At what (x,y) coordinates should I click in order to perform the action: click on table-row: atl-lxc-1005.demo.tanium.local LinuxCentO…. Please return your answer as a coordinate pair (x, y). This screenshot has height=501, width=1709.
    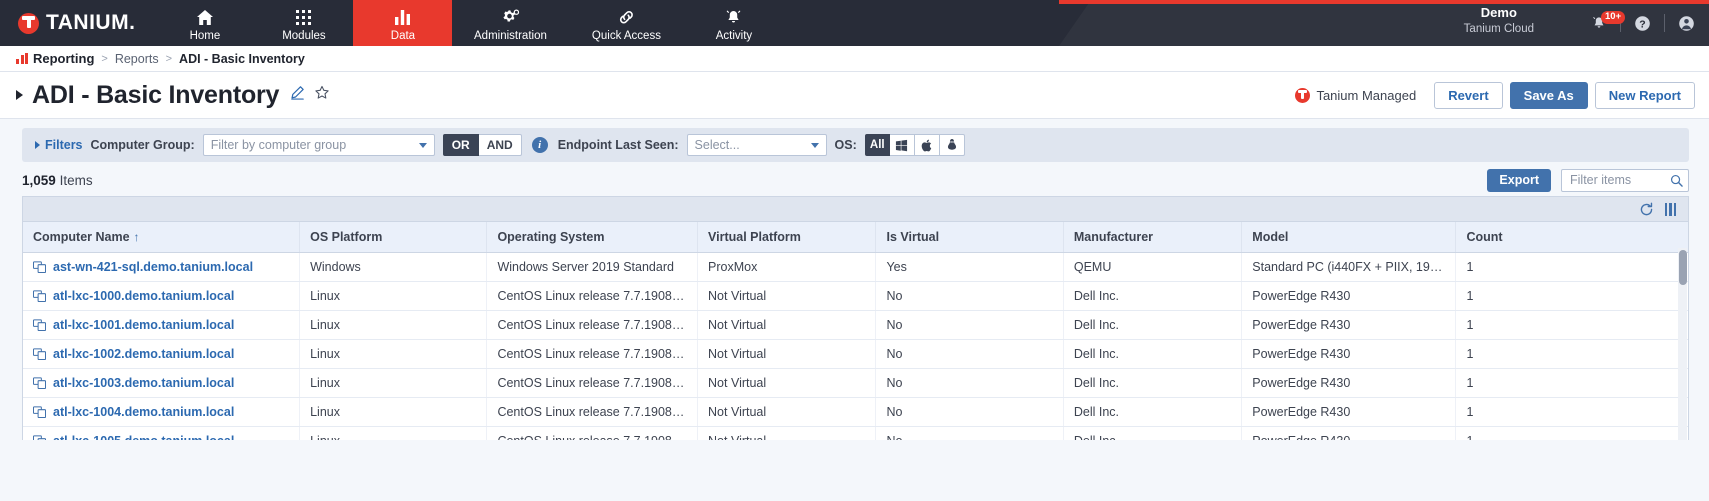
    Looking at the image, I should click on (855, 433).